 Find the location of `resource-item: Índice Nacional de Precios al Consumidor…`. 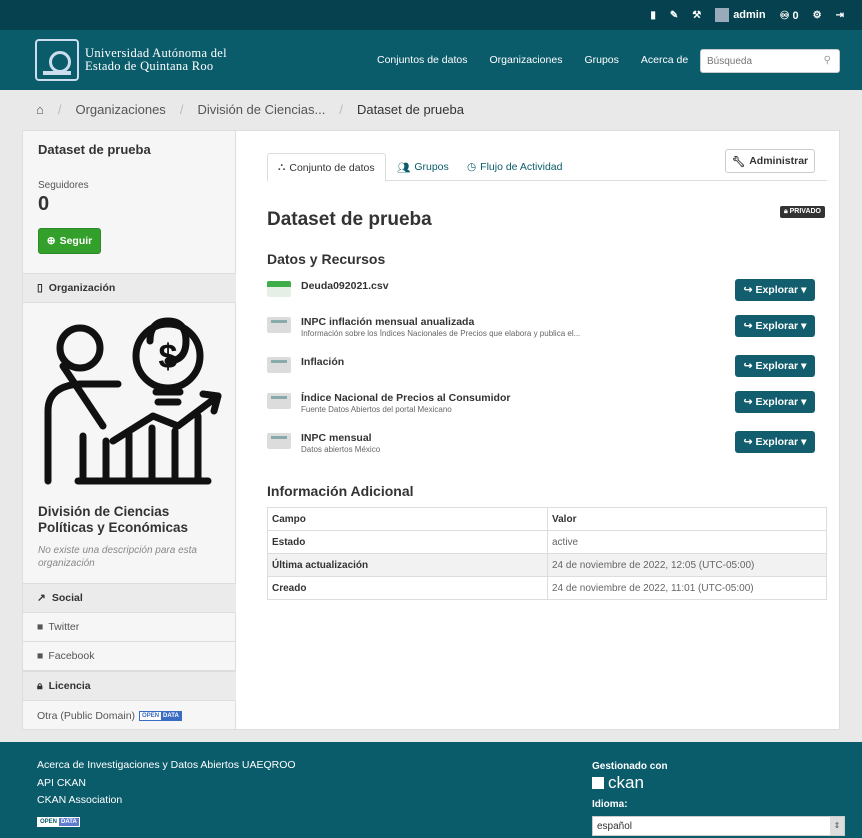

resource-item: Índice Nacional de Precios al Consumidor… is located at coordinates (547, 407).